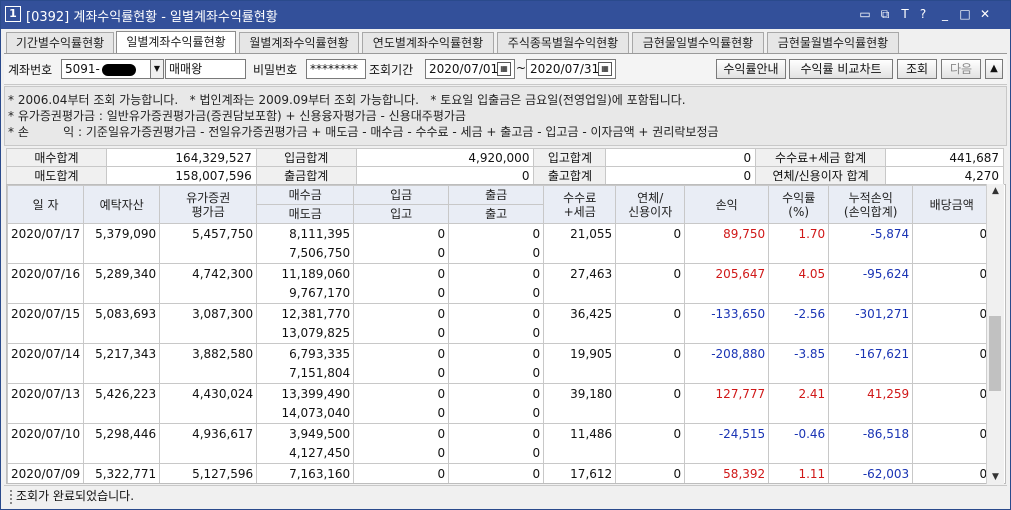 Image resolution: width=1011 pixels, height=510 pixels. I want to click on summary-label: 출고합계, so click(570, 175).